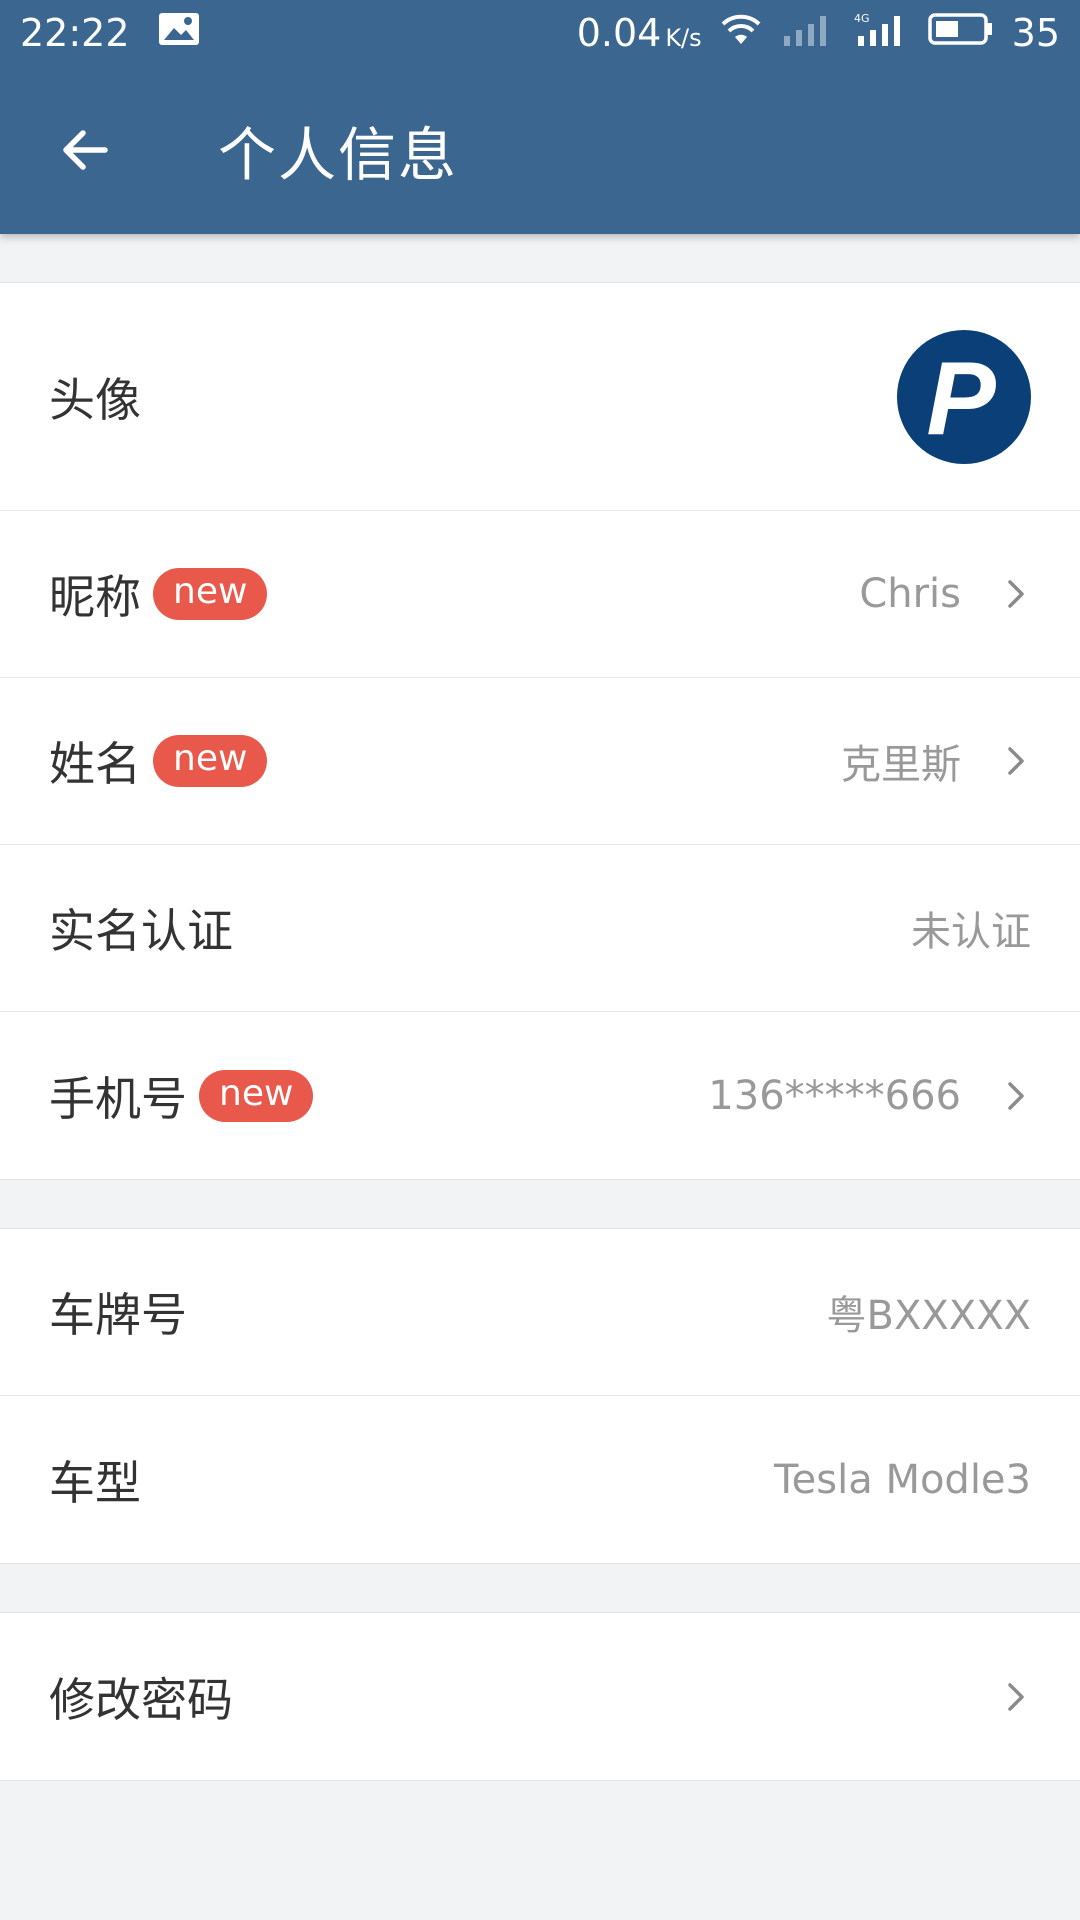 The height and width of the screenshot is (1920, 1080). I want to click on plate-row: 车牌号 粤BXXXXX, so click(540, 1312).